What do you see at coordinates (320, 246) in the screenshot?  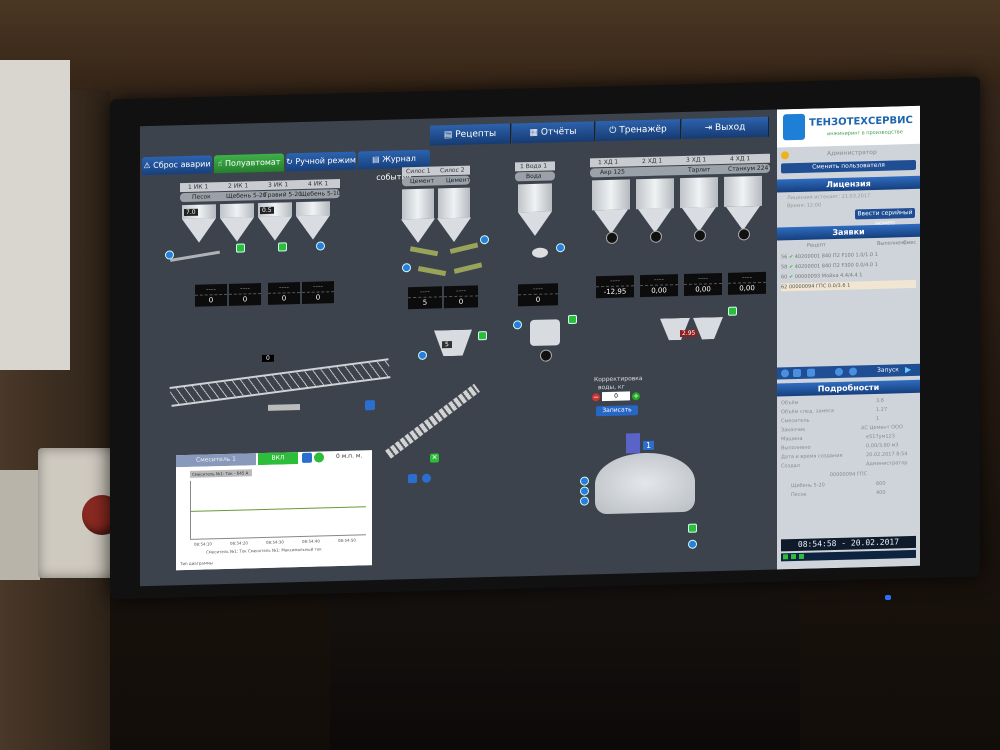 I see `bin-4-valve-indicator` at bounding box center [320, 246].